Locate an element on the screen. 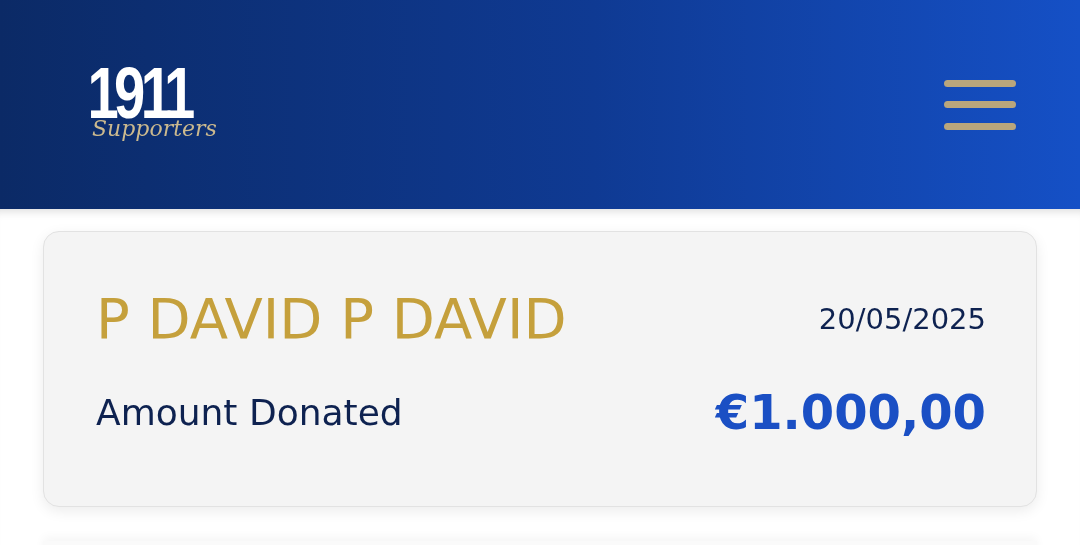 Image resolution: width=1080 pixels, height=545 pixels. menu-icon is located at coordinates (980, 104).